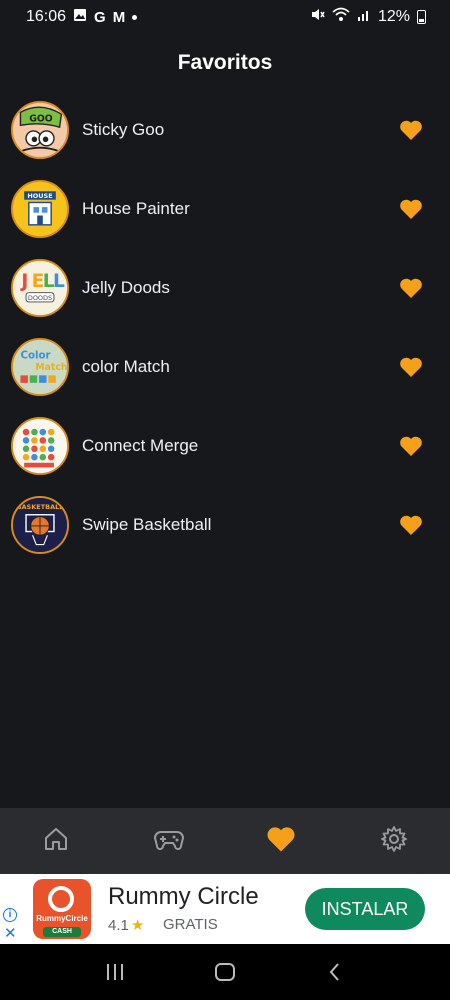 This screenshot has width=450, height=1000. I want to click on system-nav-bar, so click(225, 972).